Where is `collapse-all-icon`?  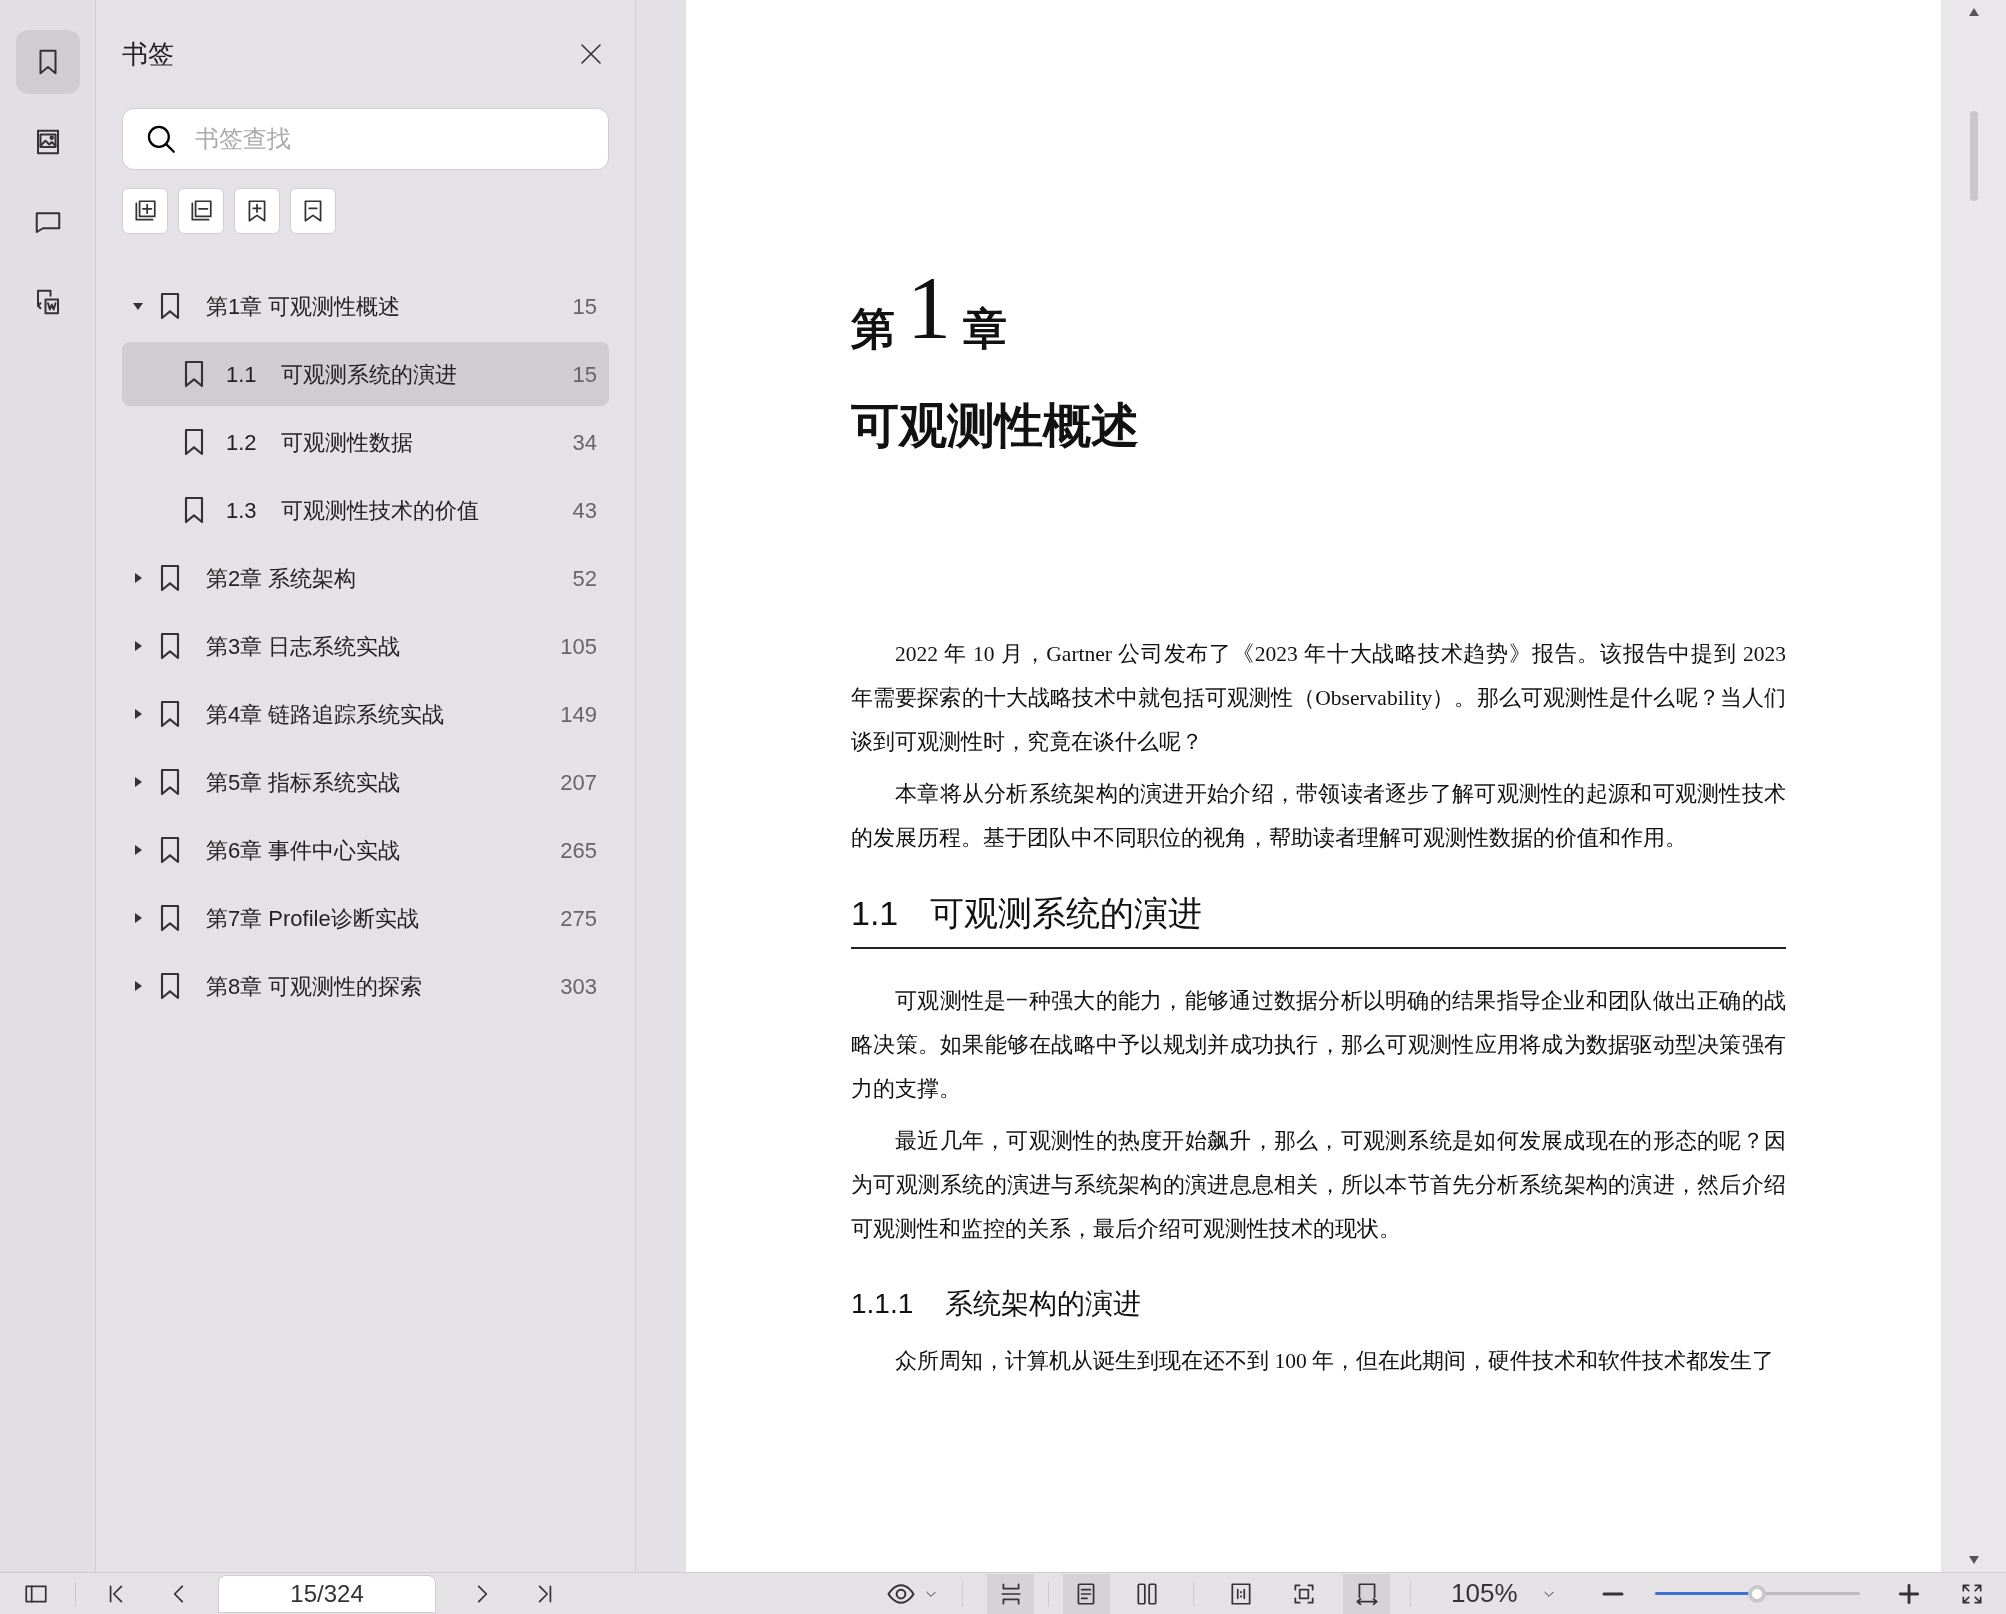 collapse-all-icon is located at coordinates (201, 211).